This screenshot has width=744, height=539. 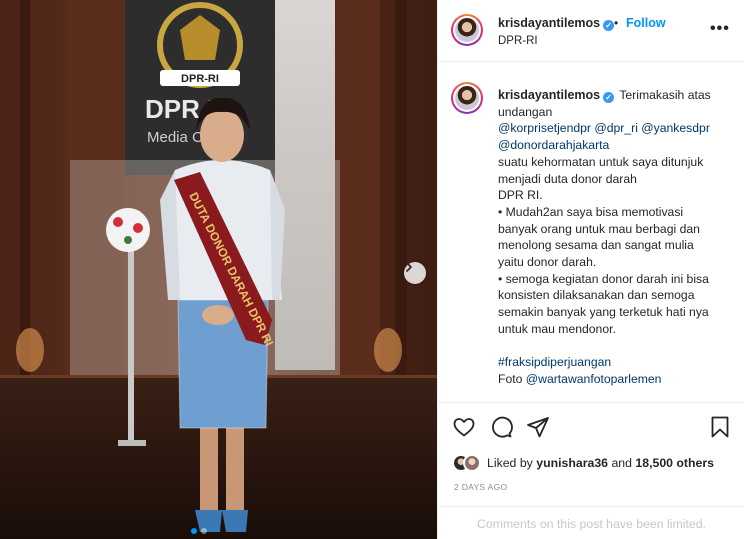 What do you see at coordinates (518, 41) in the screenshot?
I see `post-location: DPR-RI` at bounding box center [518, 41].